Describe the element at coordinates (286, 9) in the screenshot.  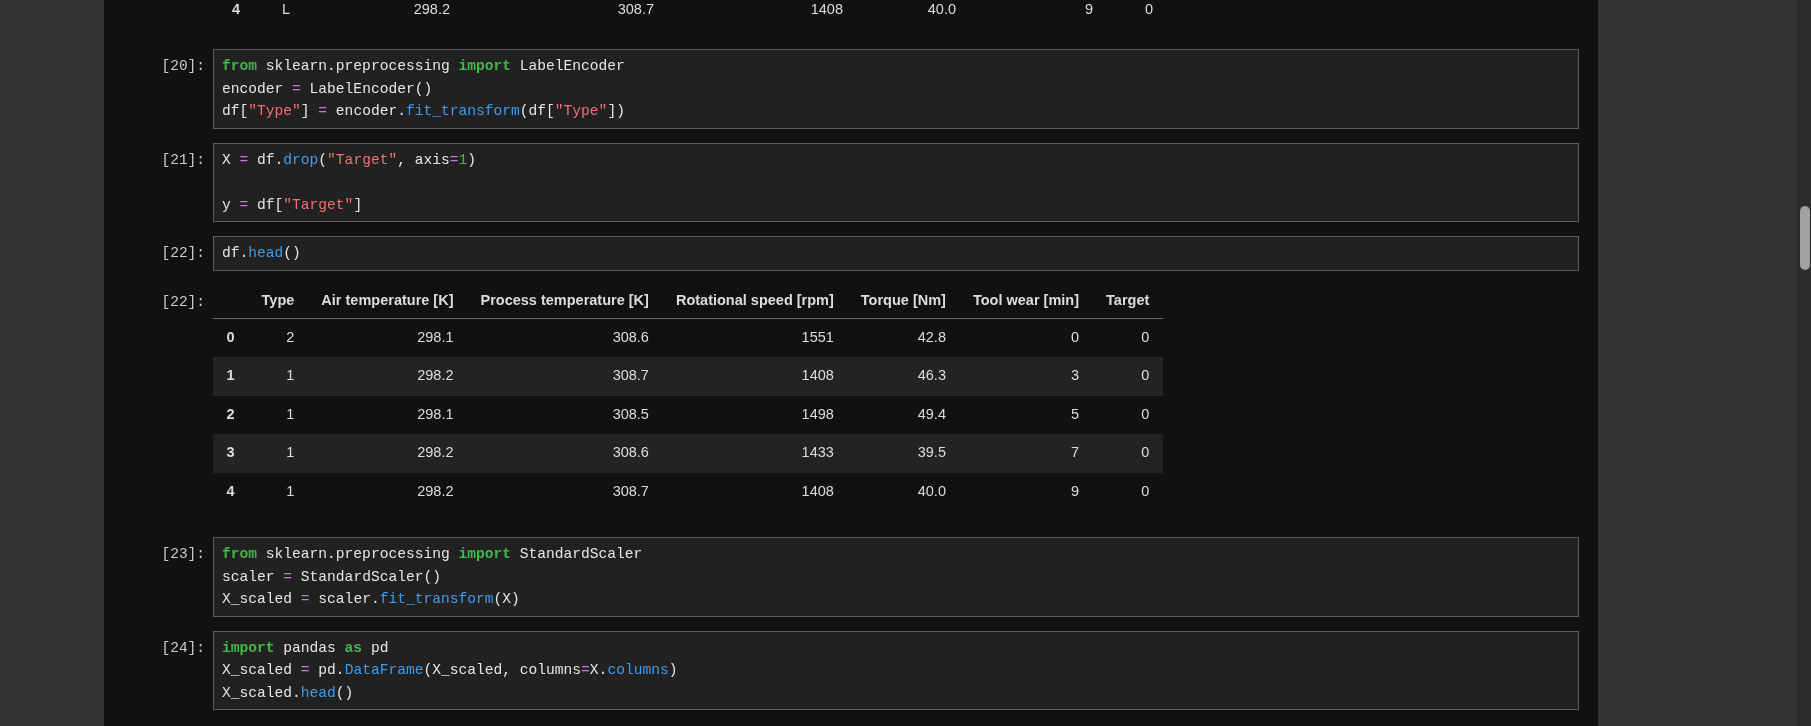
I see `table-cell-text: L` at that location.